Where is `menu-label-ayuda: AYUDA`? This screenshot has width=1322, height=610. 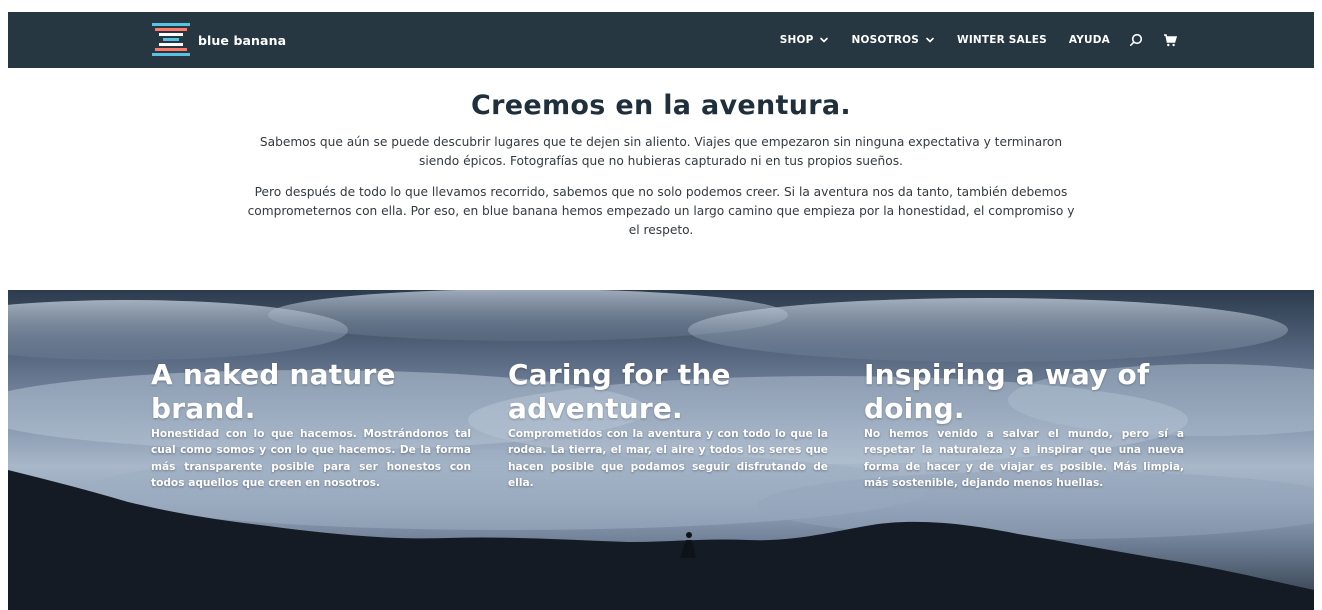
menu-label-ayuda: AYUDA is located at coordinates (1089, 40).